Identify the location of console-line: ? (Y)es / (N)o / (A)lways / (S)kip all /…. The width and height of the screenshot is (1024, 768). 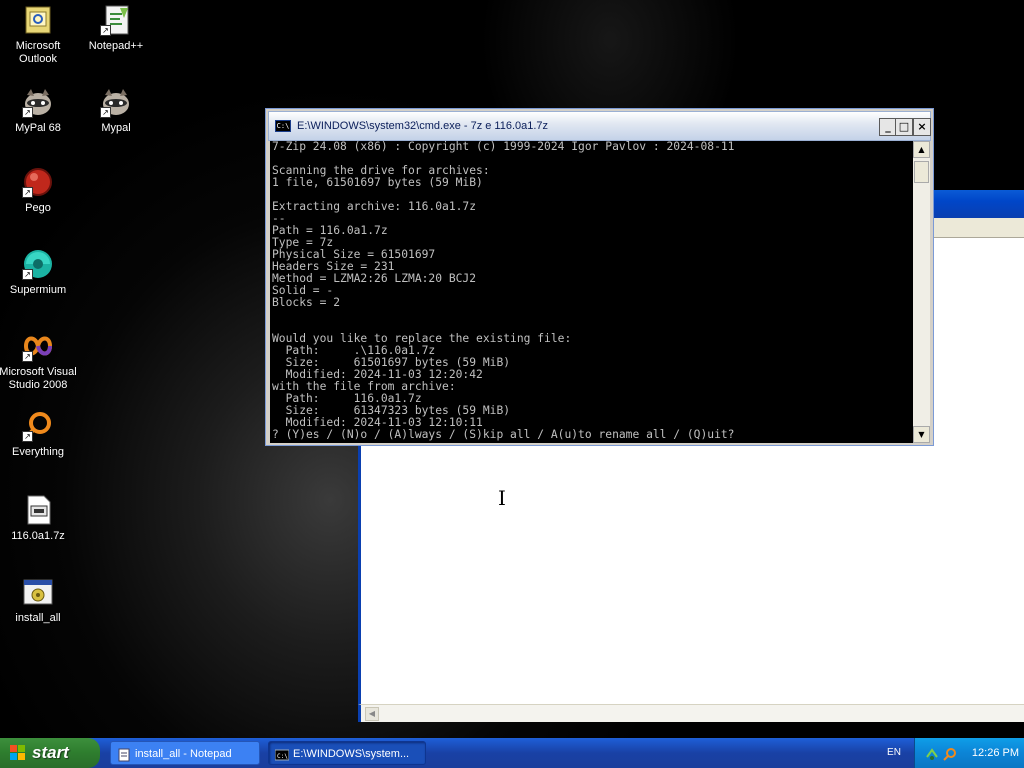
(503, 434).